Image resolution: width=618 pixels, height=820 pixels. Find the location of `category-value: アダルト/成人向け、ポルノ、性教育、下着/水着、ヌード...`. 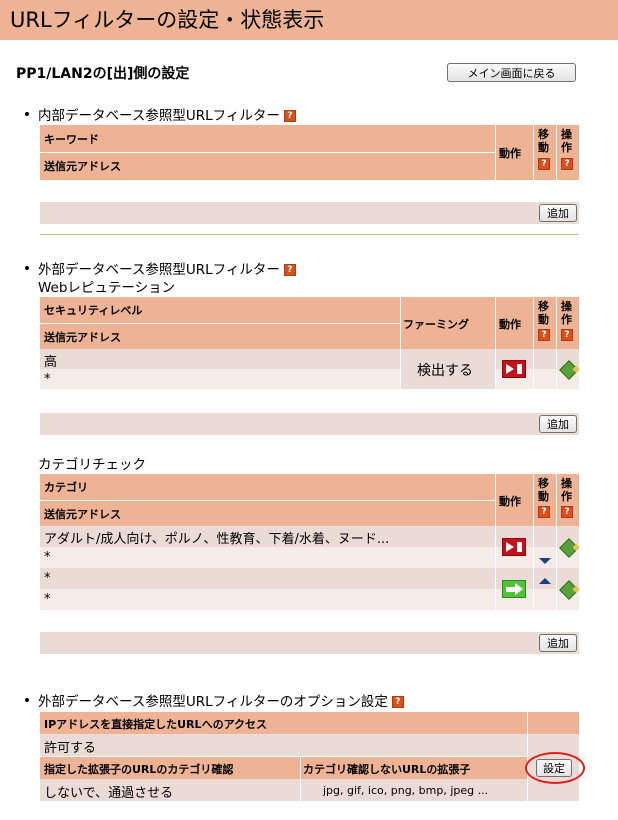

category-value: アダルト/成人向け、ポルノ、性教育、下着/水着、ヌード... is located at coordinates (217, 539).